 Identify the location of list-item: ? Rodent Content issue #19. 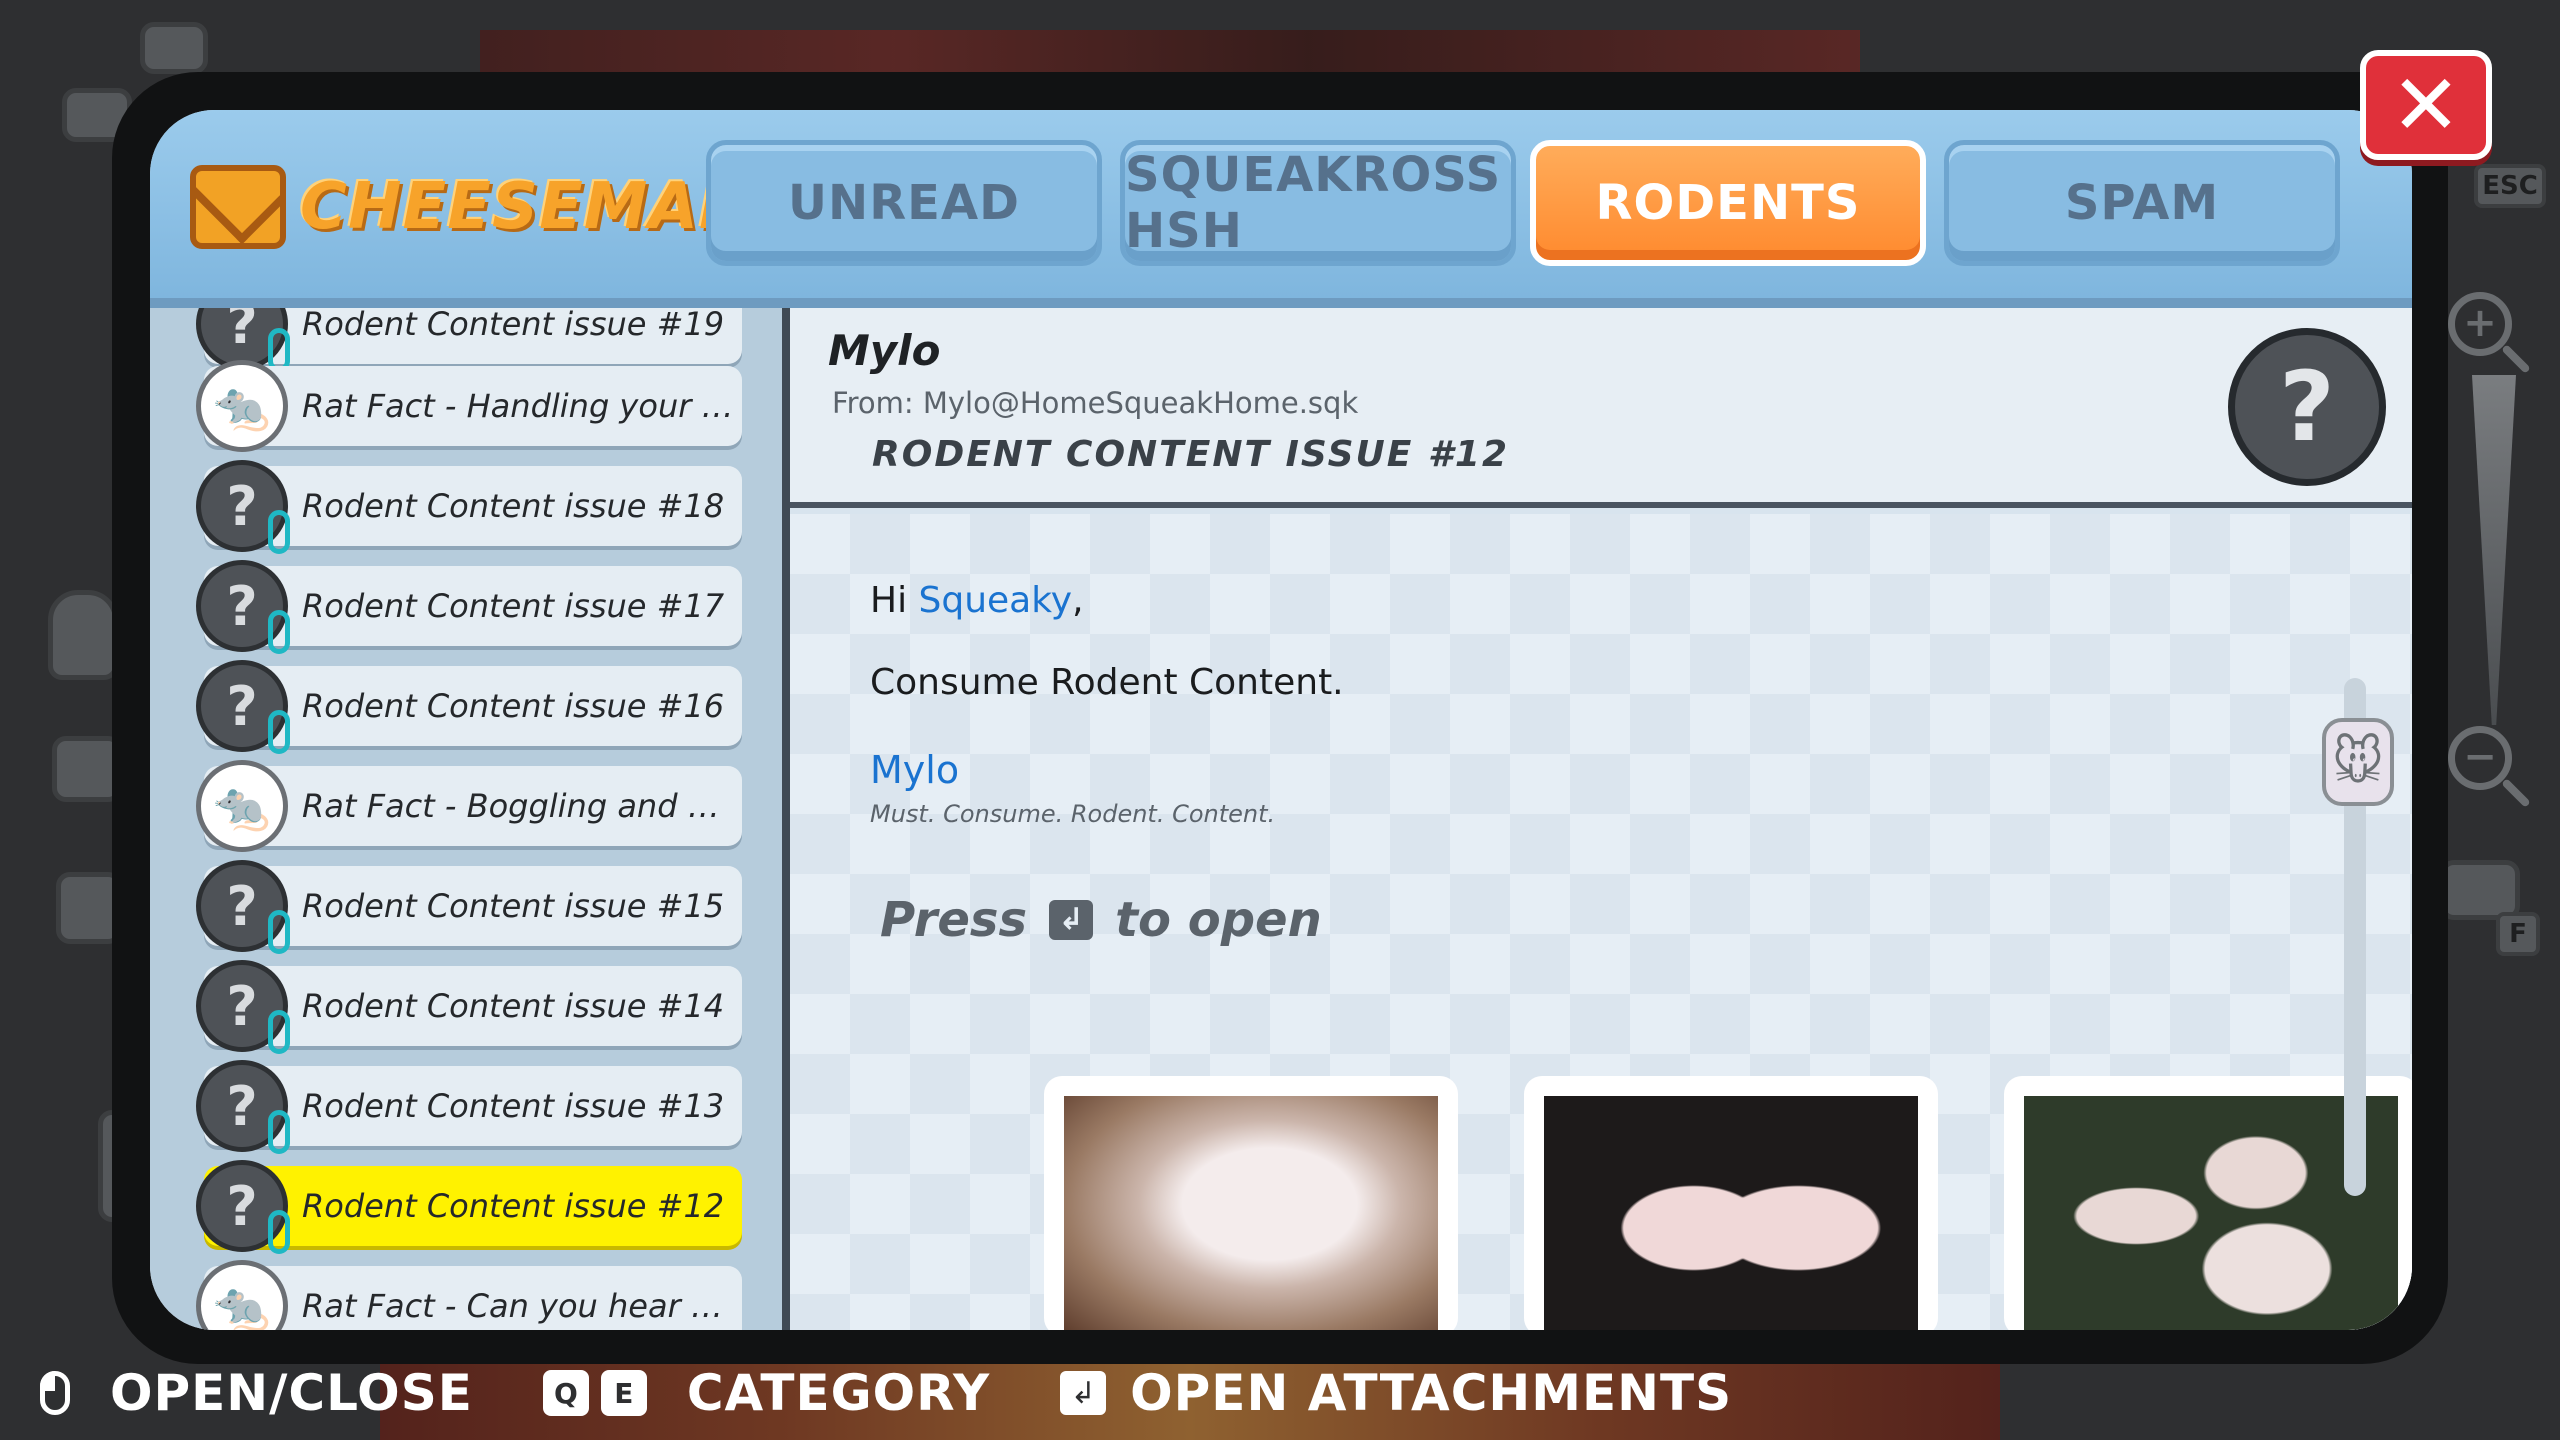
(469, 340).